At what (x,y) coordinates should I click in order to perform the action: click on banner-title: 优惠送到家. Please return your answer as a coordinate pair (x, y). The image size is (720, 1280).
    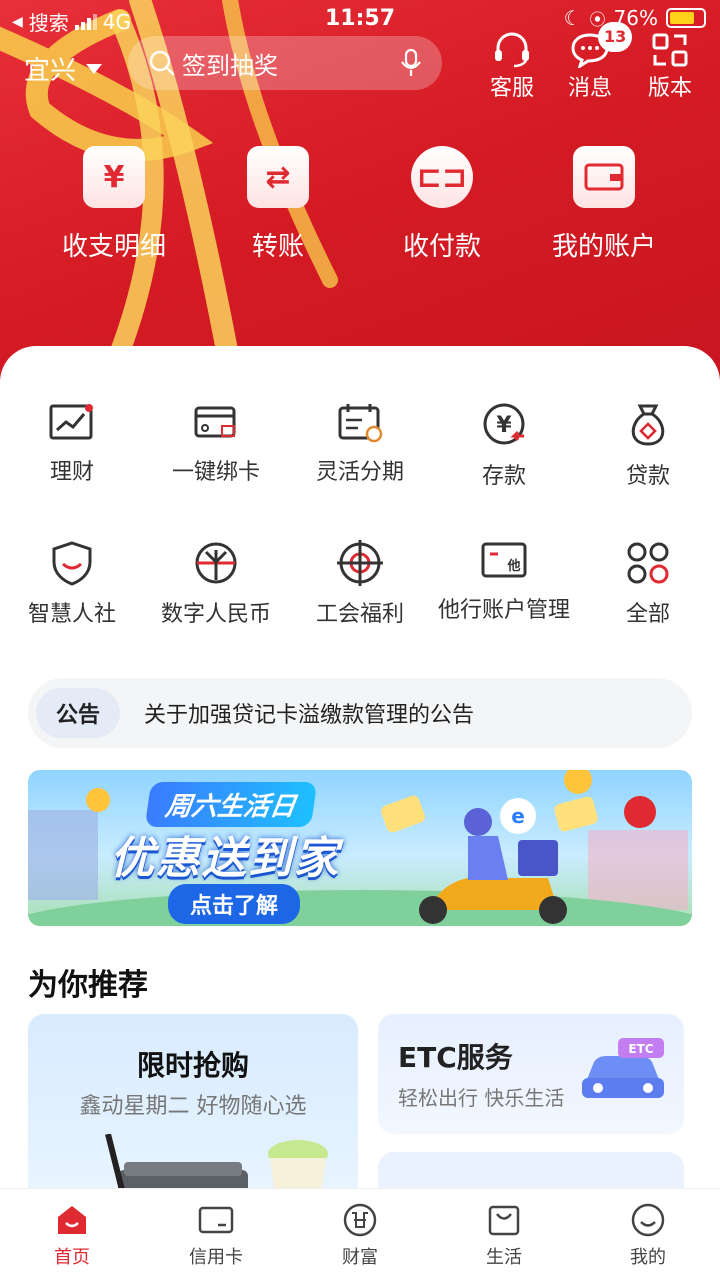
    Looking at the image, I should click on (225, 858).